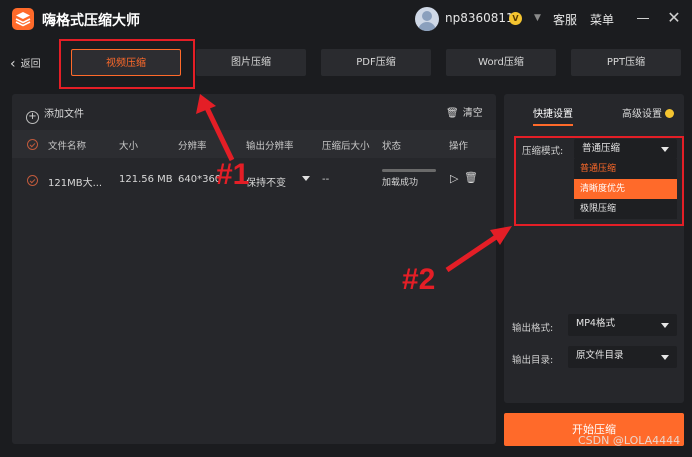 Image resolution: width=692 pixels, height=457 pixels. Describe the element at coordinates (233, 174) in the screenshot. I see `annotation-label-1: #1` at that location.